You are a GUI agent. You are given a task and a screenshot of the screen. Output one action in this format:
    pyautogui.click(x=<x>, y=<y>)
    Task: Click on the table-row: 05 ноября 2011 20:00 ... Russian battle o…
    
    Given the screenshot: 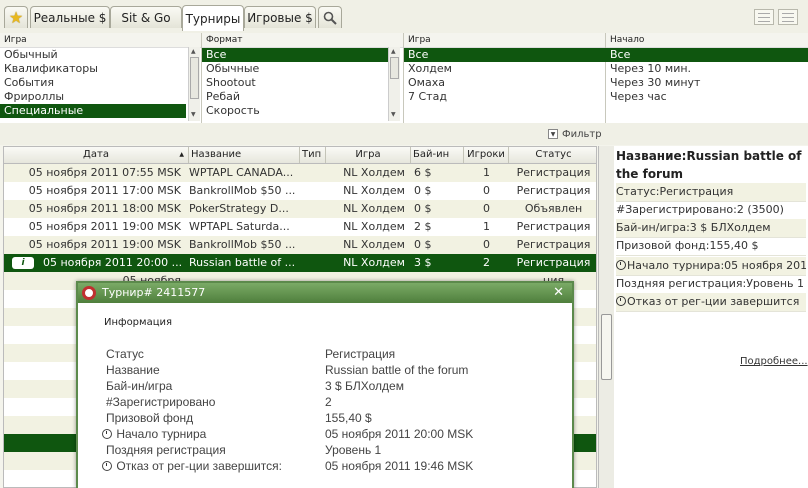 What is the action you would take?
    pyautogui.click(x=300, y=263)
    